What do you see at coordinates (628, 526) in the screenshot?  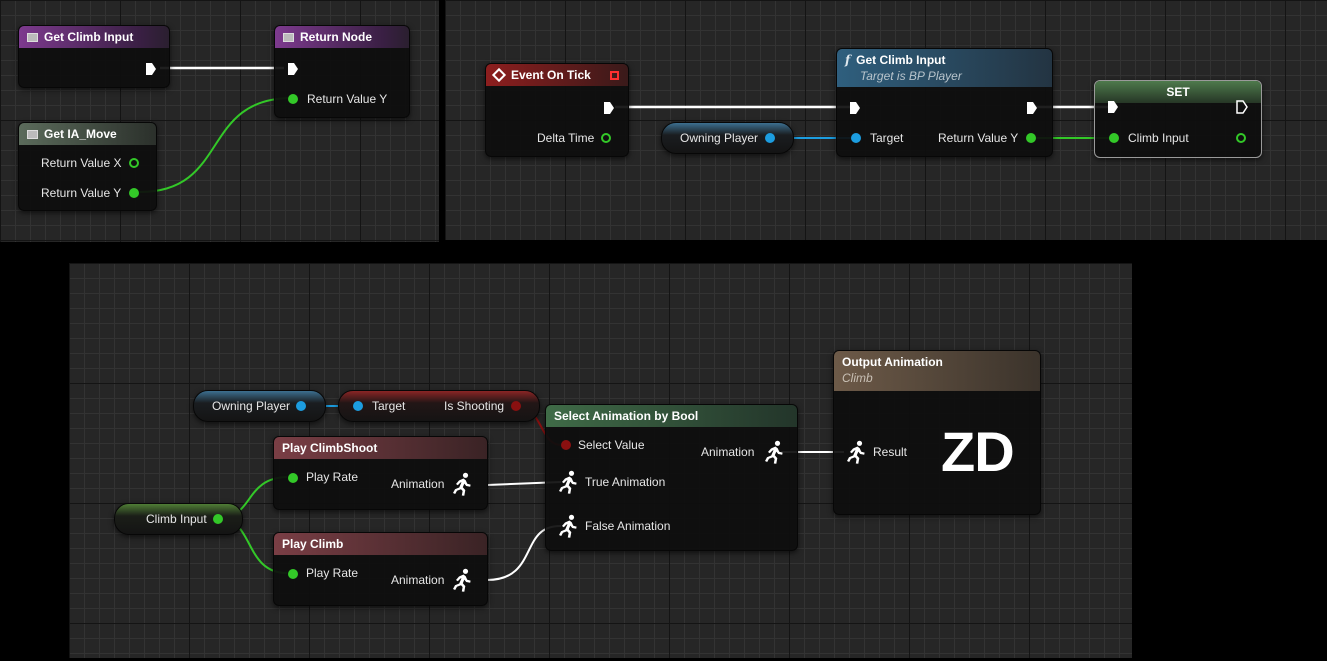 I see `pin-label-false-animation: False Animation` at bounding box center [628, 526].